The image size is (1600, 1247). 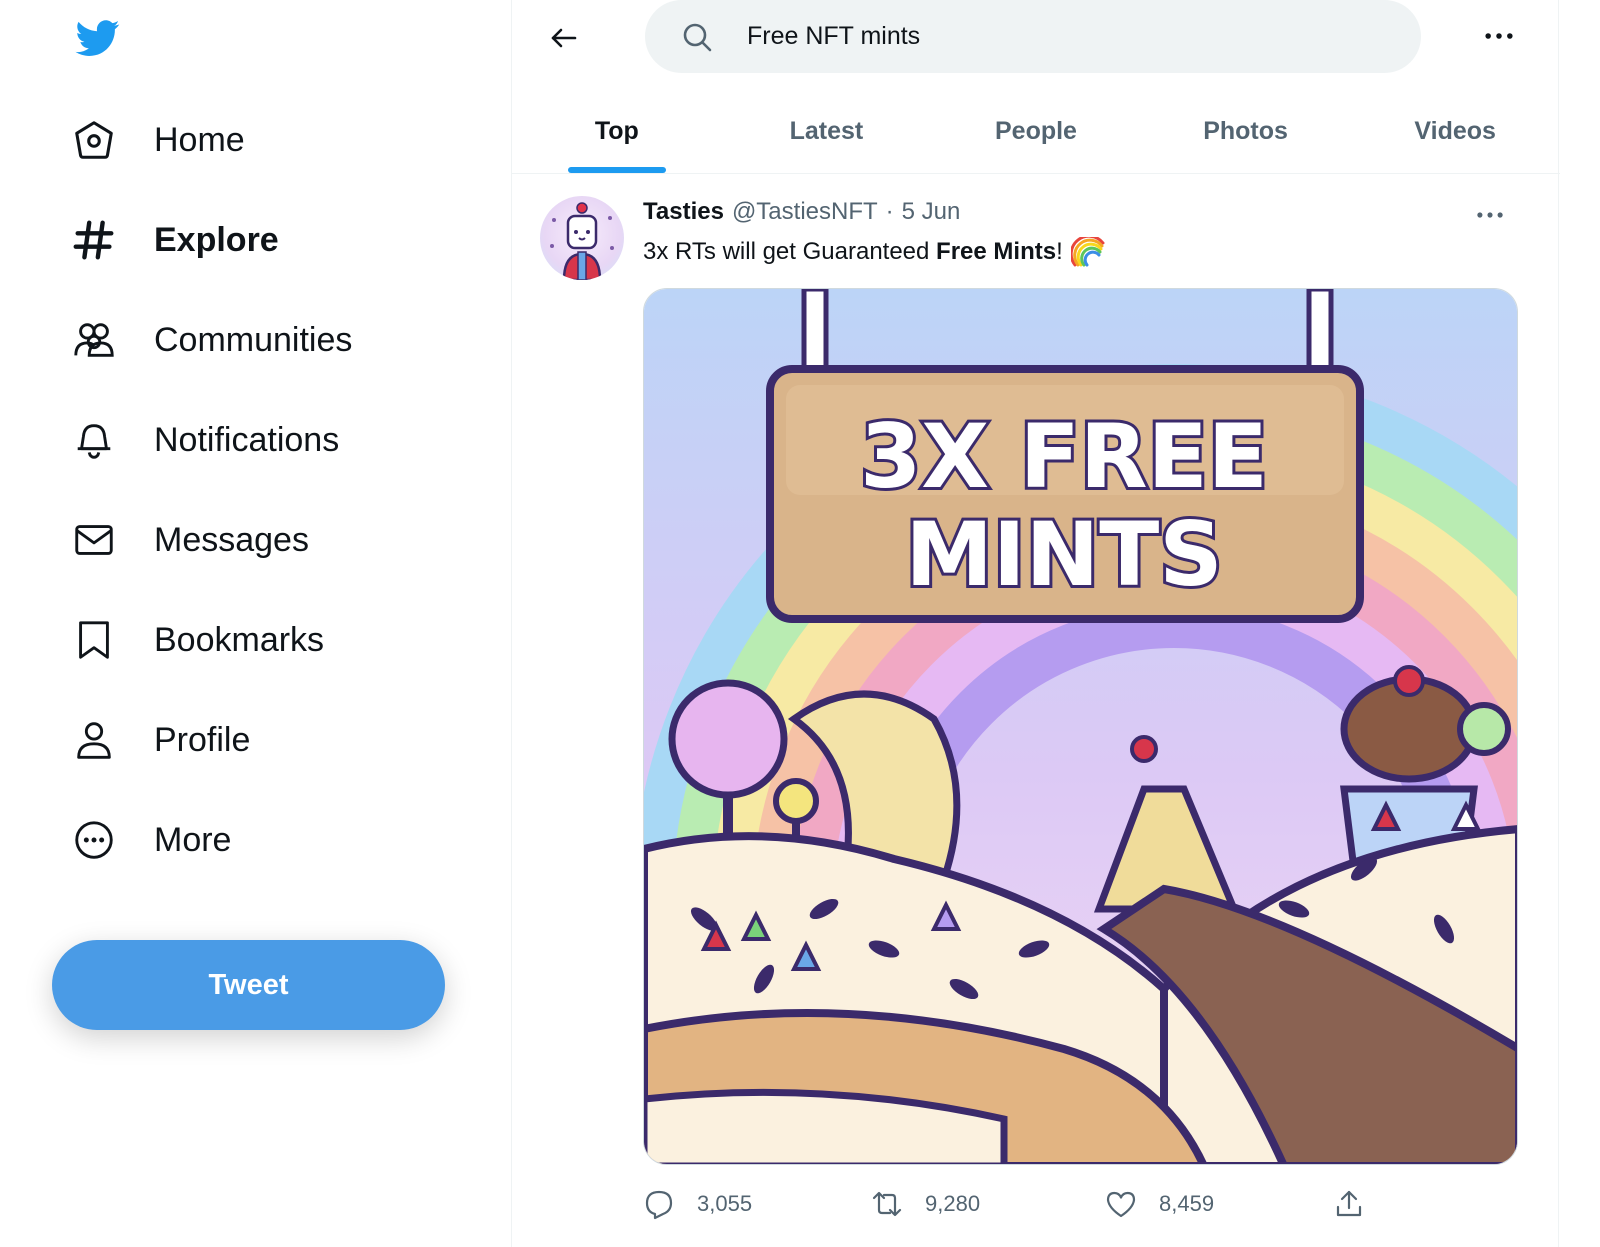 I want to click on nav-item-explore: Explore, so click(x=211, y=240).